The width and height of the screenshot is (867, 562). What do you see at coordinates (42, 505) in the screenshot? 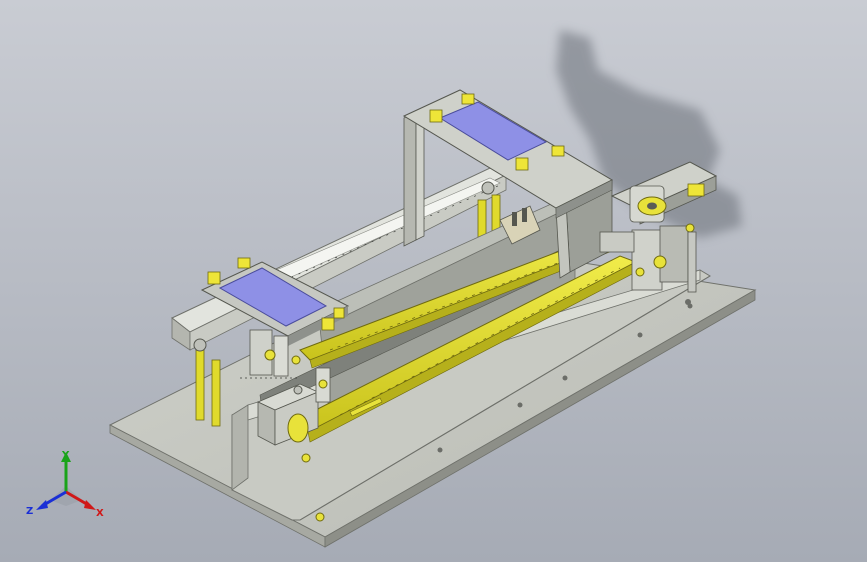
I see `z-axis-arrow` at bounding box center [42, 505].